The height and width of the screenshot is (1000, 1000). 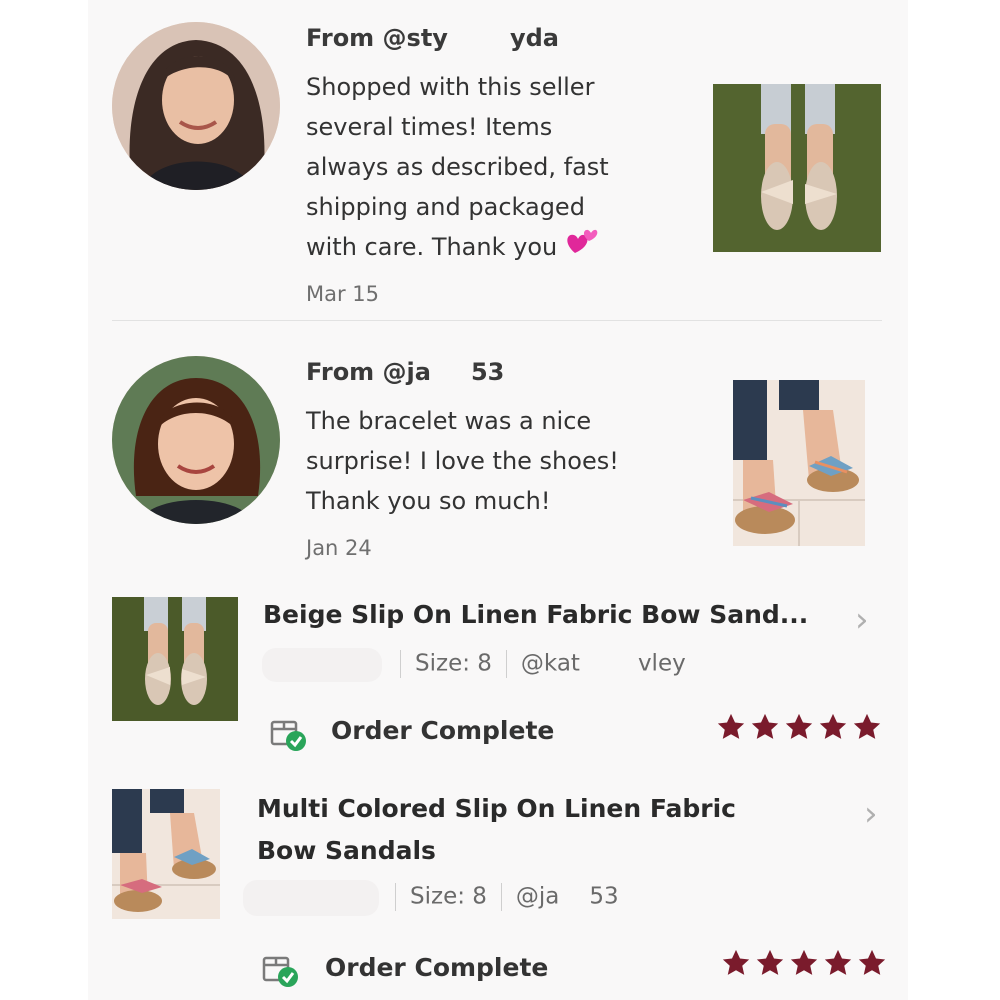 What do you see at coordinates (432, 247) in the screenshot?
I see `review-text-line: with care. Thank you` at bounding box center [432, 247].